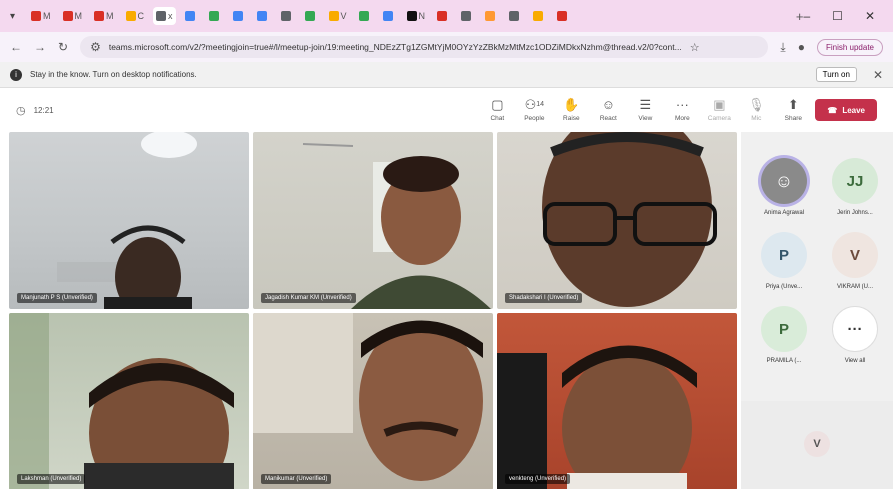 This screenshot has width=893, height=489. Describe the element at coordinates (645, 104) in the screenshot. I see `view-layout-icon: ☰` at that location.